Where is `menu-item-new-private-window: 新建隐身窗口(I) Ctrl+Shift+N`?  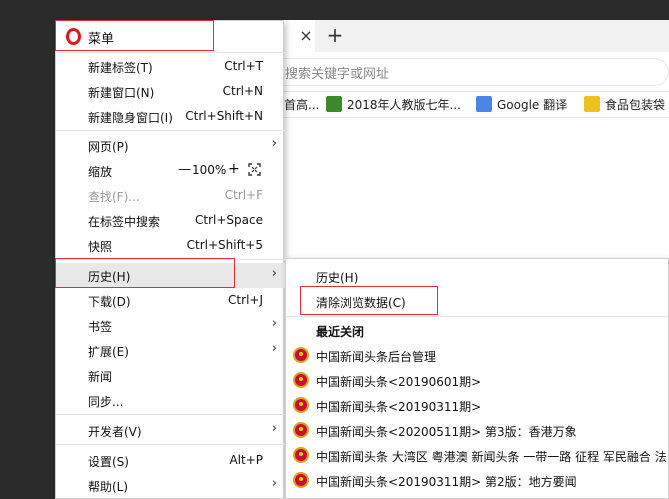
menu-item-new-private-window: 新建隐身窗口(I) Ctrl+Shift+N is located at coordinates (170, 116).